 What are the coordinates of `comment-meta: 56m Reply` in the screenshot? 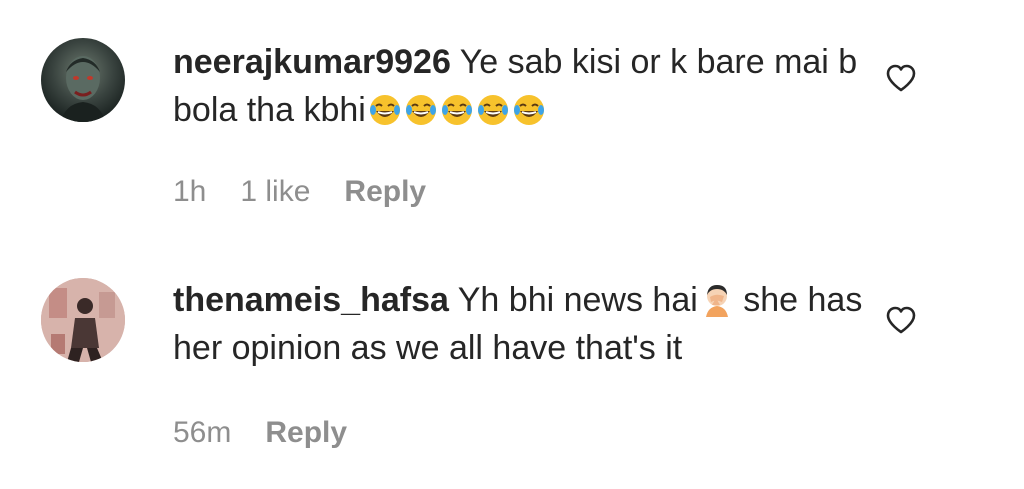 It's located at (260, 433).